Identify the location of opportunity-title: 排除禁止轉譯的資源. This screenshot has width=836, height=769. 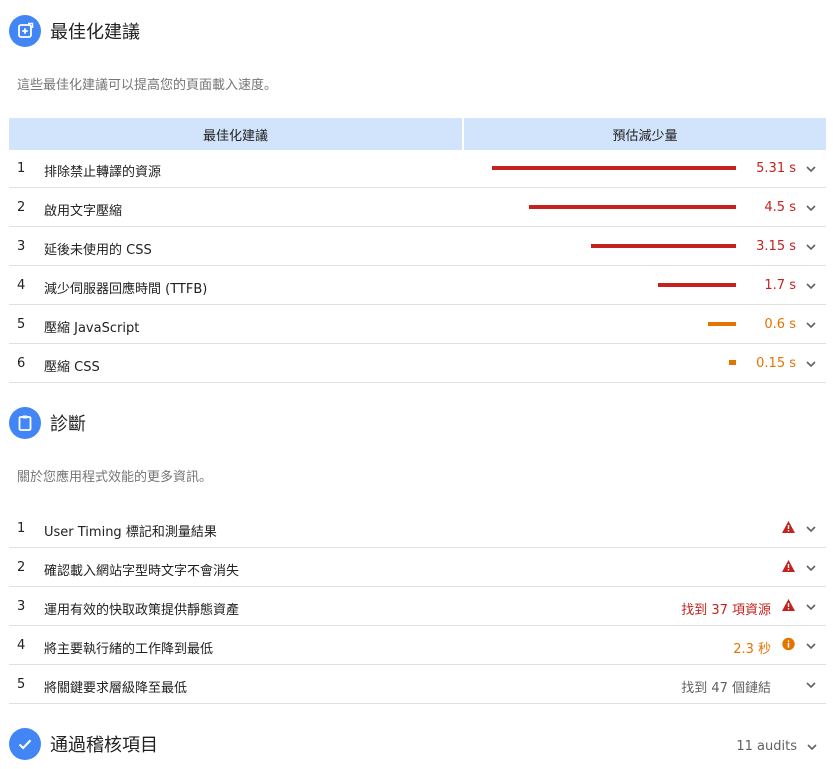
(103, 172).